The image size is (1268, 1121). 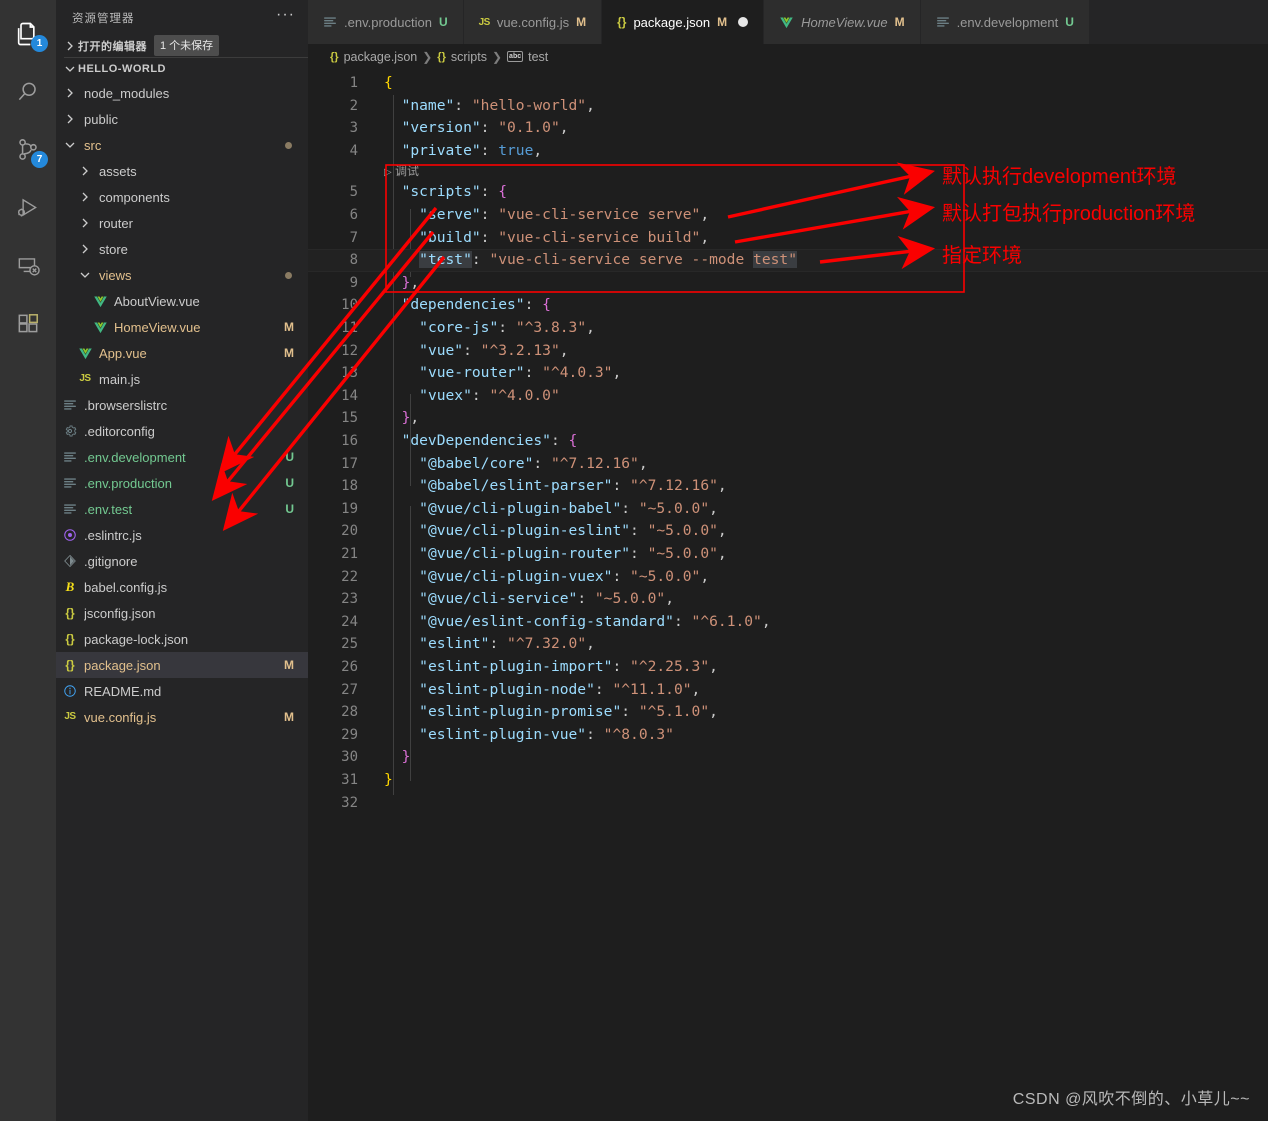 What do you see at coordinates (349, 757) in the screenshot?
I see `line-number: 30` at bounding box center [349, 757].